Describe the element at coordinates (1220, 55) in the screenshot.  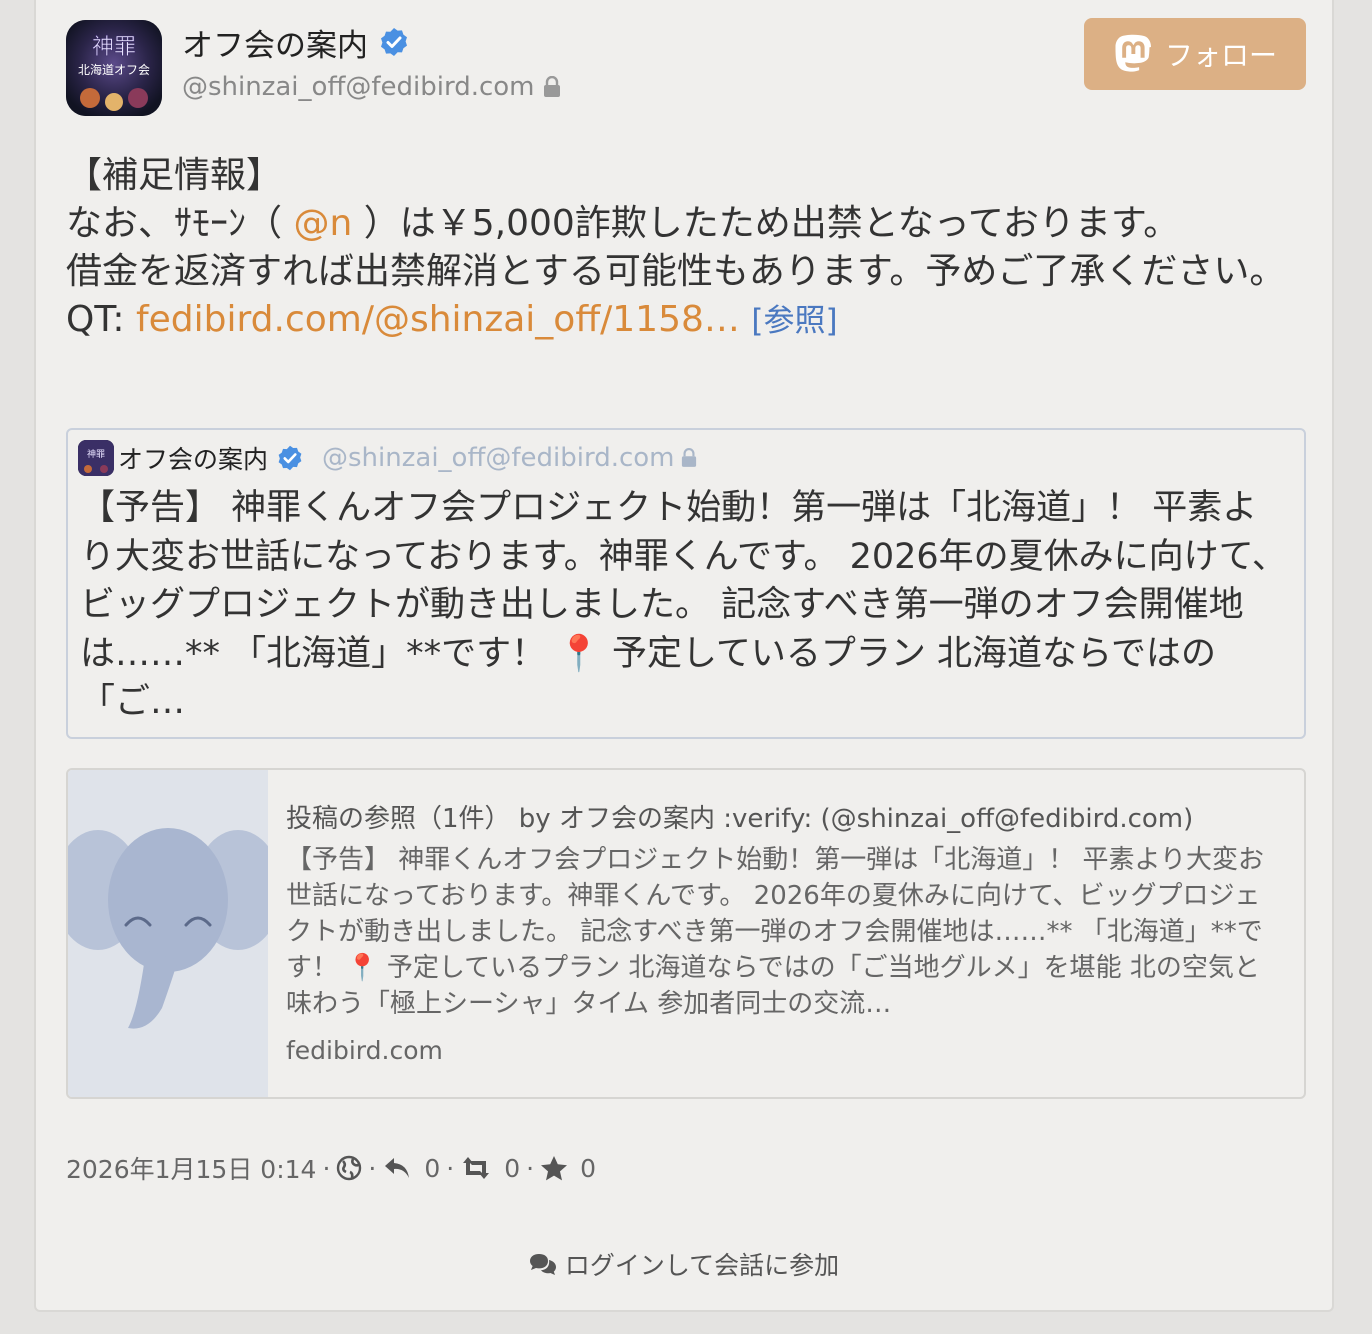
I see `follow-label: フォロー` at that location.